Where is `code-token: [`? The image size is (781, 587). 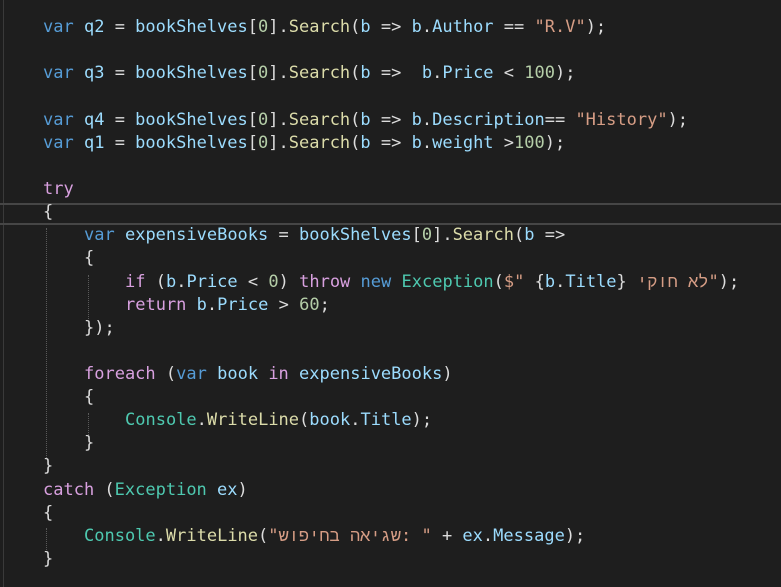
code-token: [ is located at coordinates (253, 27).